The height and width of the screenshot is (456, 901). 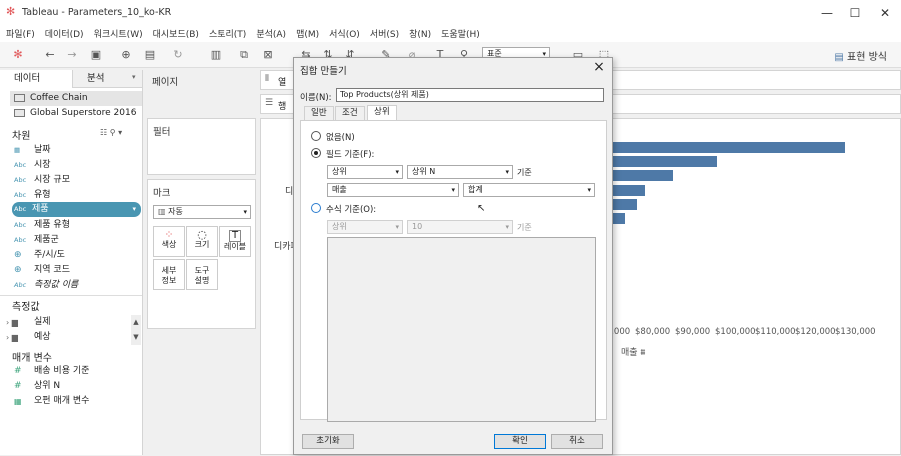 I want to click on minimize-button: —, so click(x=827, y=13).